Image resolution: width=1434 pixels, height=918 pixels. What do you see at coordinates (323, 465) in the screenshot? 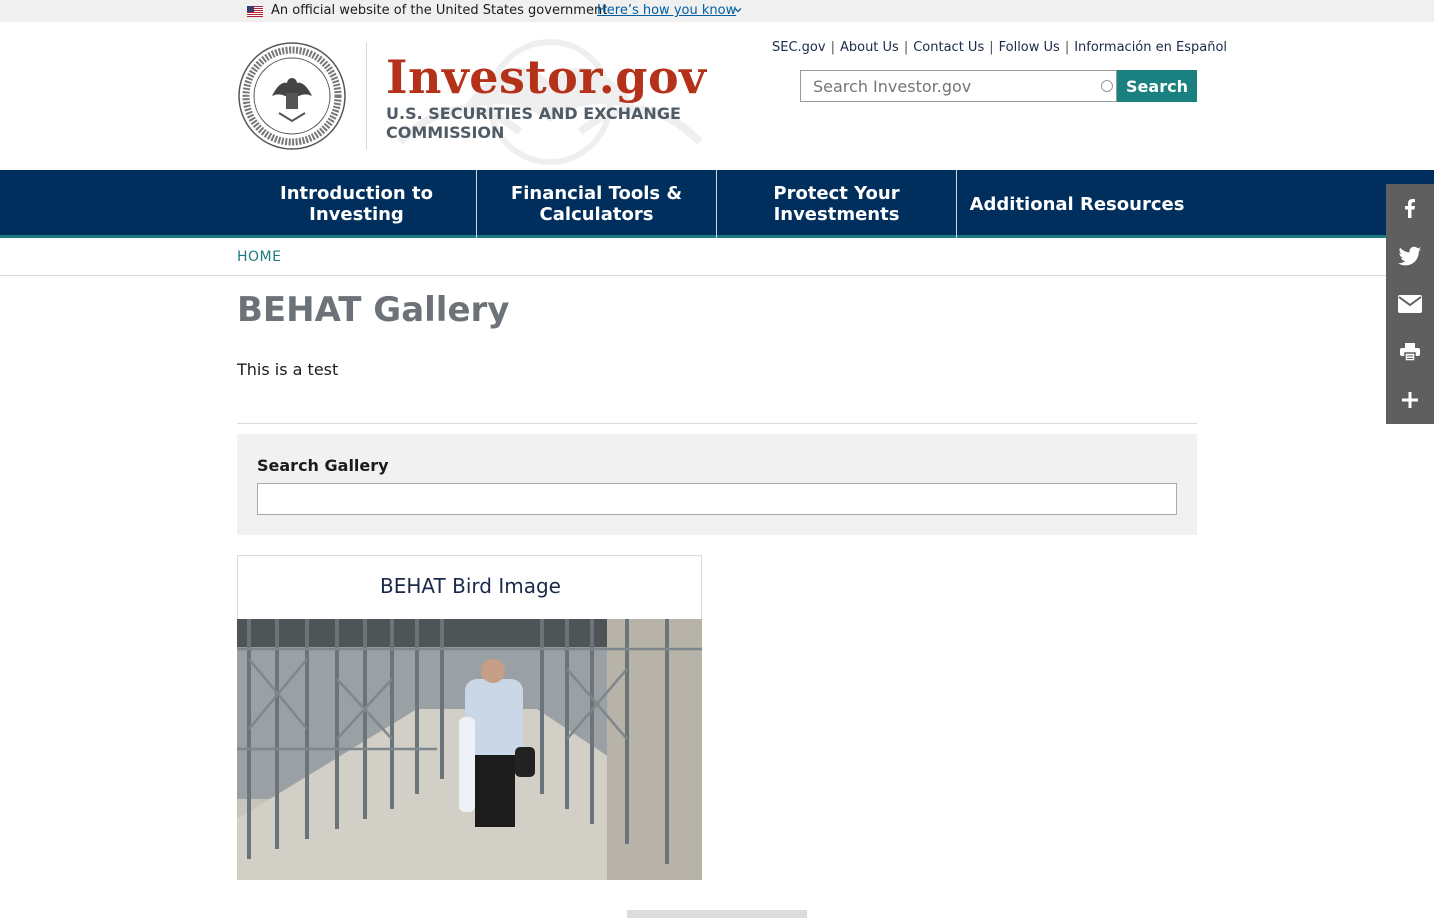
I see `search-gallery-label: Search Gallery` at bounding box center [323, 465].